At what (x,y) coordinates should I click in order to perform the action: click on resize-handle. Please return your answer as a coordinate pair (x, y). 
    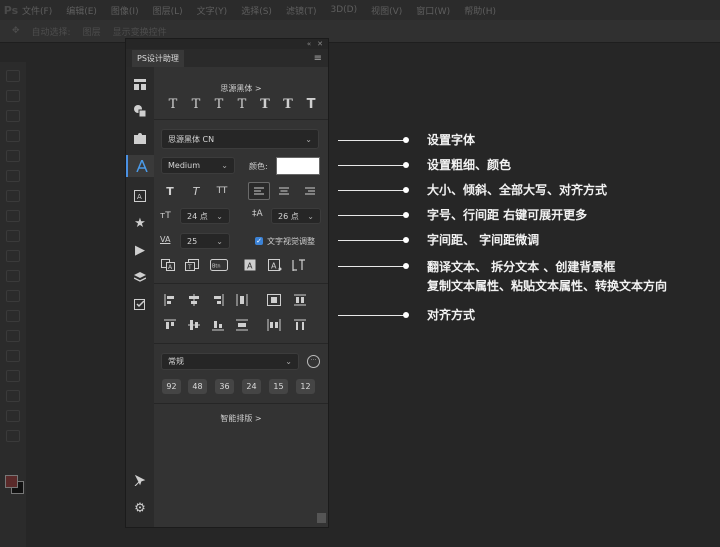
    Looking at the image, I should click on (321, 518).